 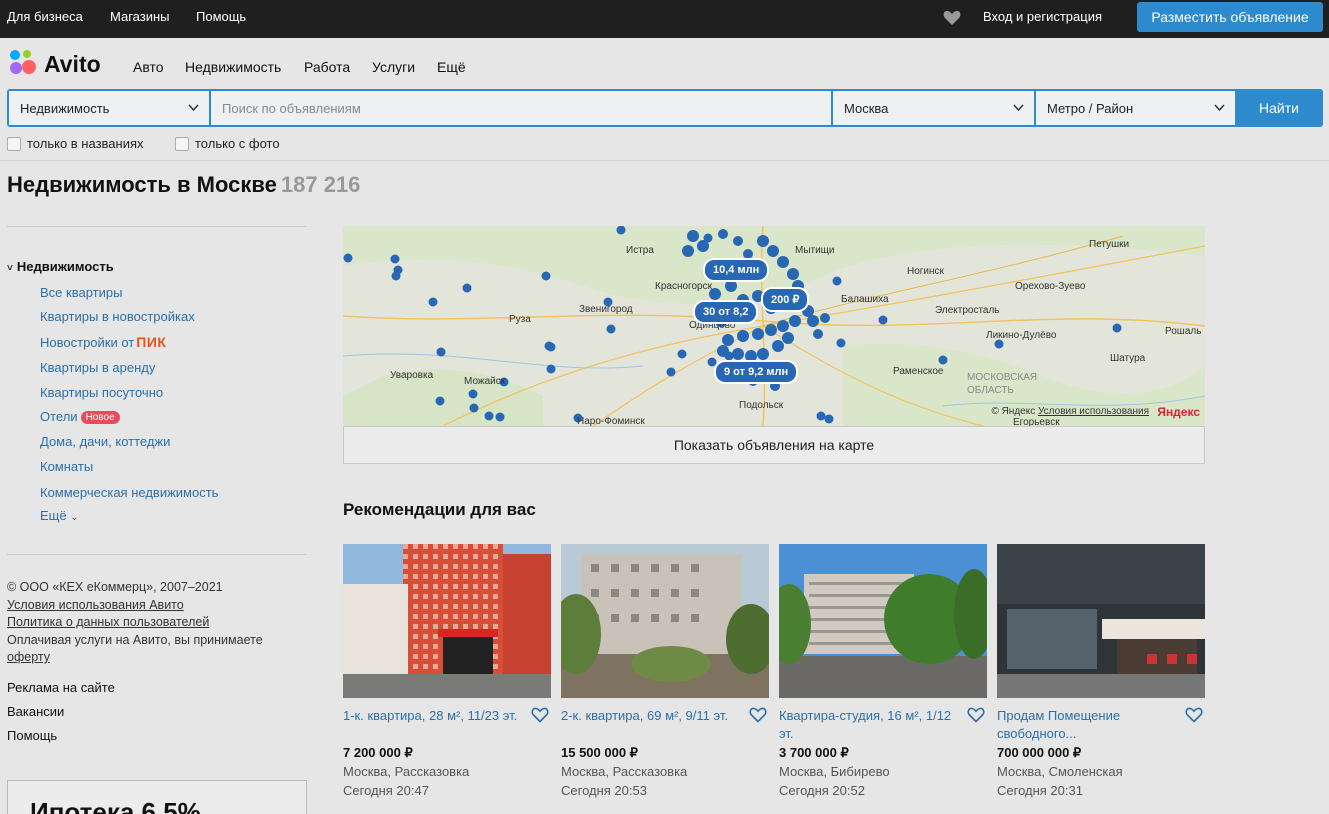 What do you see at coordinates (412, 375) in the screenshot?
I see `map-city-label: Уваровка` at bounding box center [412, 375].